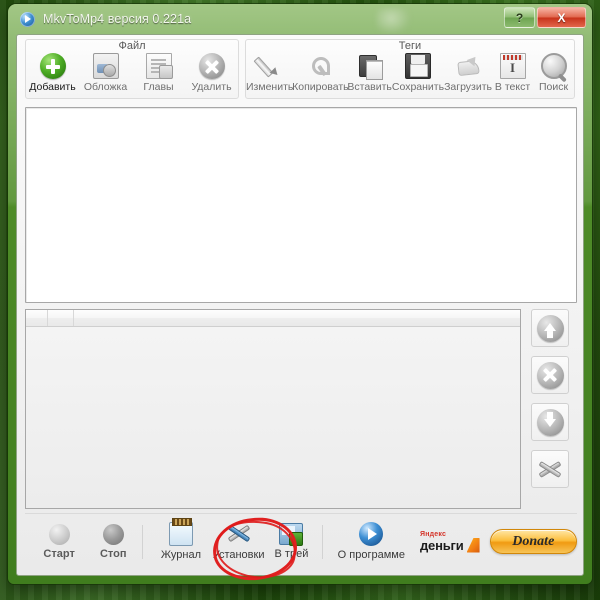 Image resolution: width=600 pixels, height=600 pixels. I want to click on toolbar-button-to-text: В текст, so click(512, 73).